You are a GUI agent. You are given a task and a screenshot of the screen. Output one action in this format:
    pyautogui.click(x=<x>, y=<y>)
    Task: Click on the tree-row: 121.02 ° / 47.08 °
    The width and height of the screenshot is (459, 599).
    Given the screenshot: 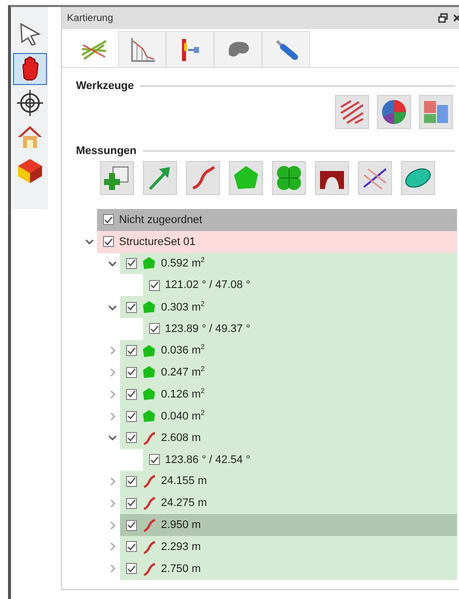 What is the action you would take?
    pyautogui.click(x=300, y=285)
    